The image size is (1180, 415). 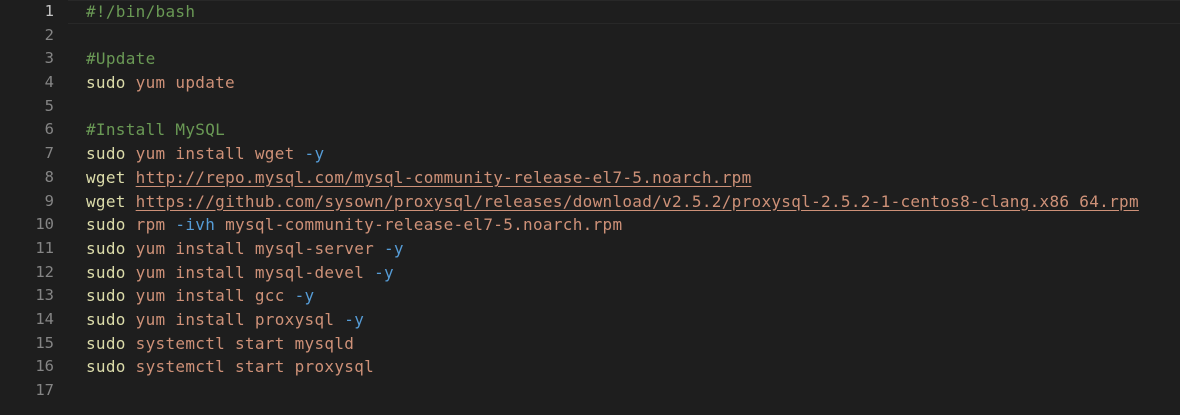 I want to click on code-line: 16 sudo systemctl start proxysql, so click(x=590, y=367).